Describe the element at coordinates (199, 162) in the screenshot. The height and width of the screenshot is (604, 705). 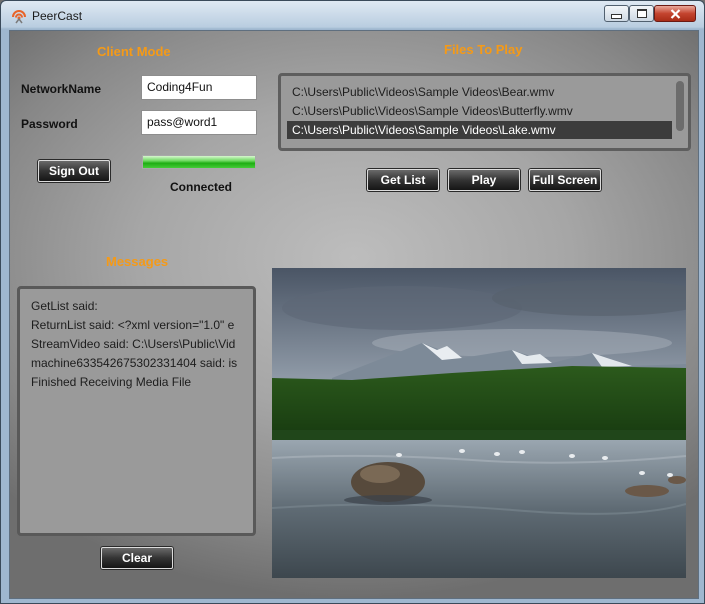
I see `connection-progress-bar` at that location.